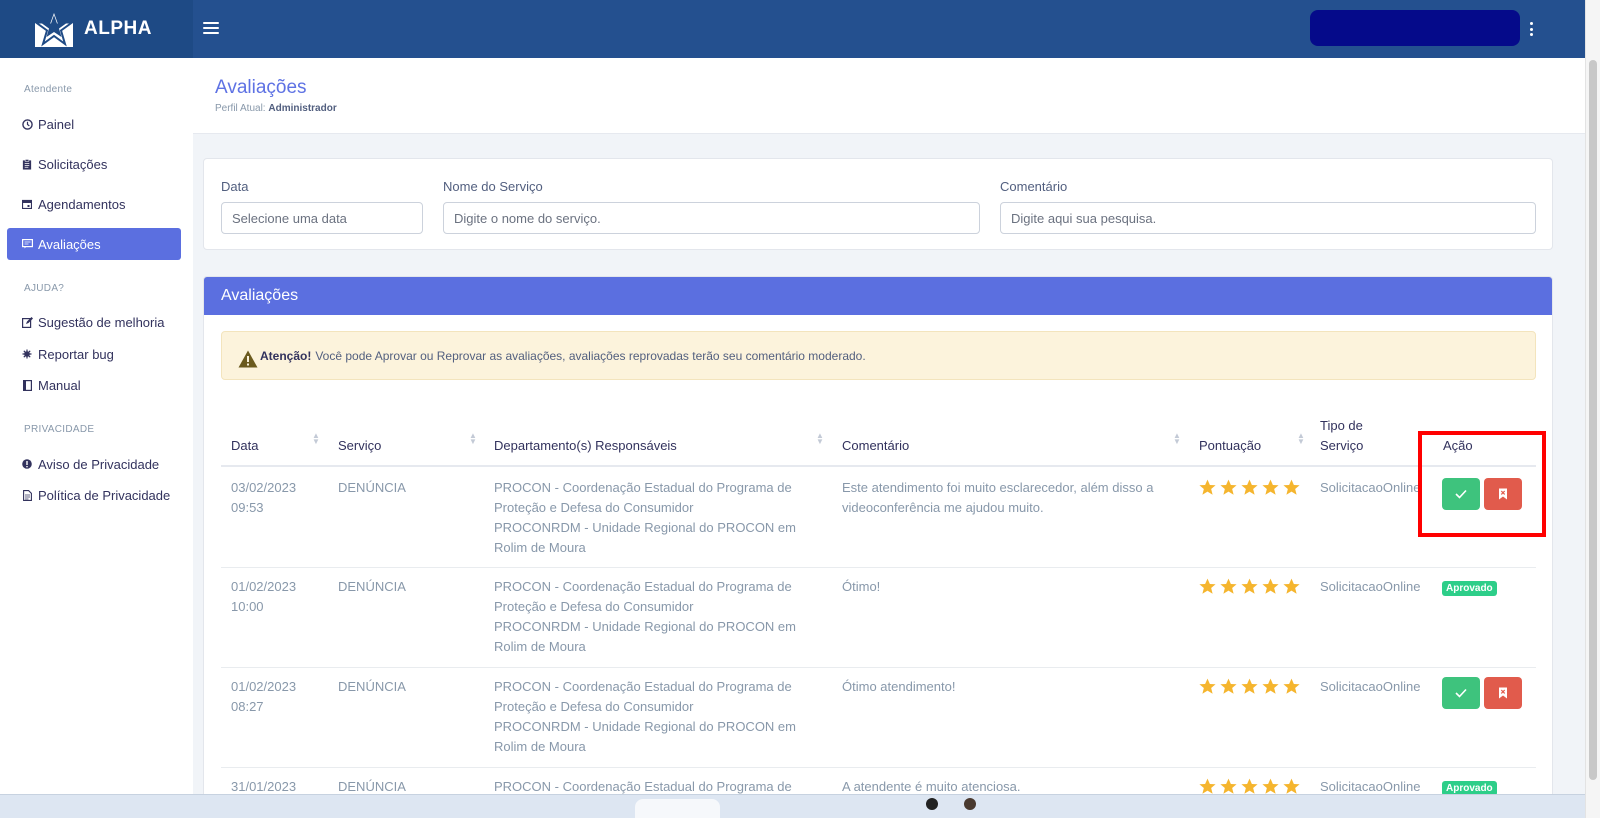 The height and width of the screenshot is (818, 1600). I want to click on service-filter-input, so click(711, 218).